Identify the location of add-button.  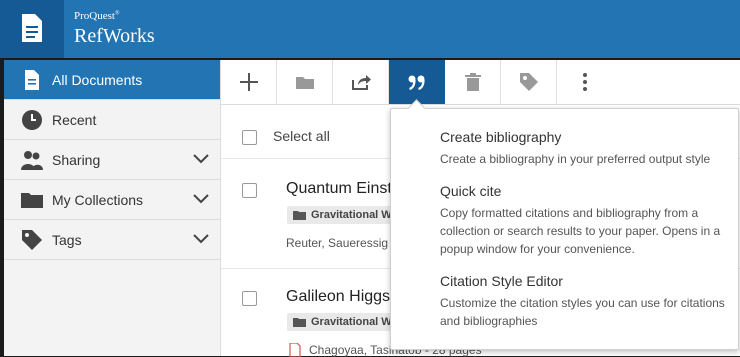
(249, 82).